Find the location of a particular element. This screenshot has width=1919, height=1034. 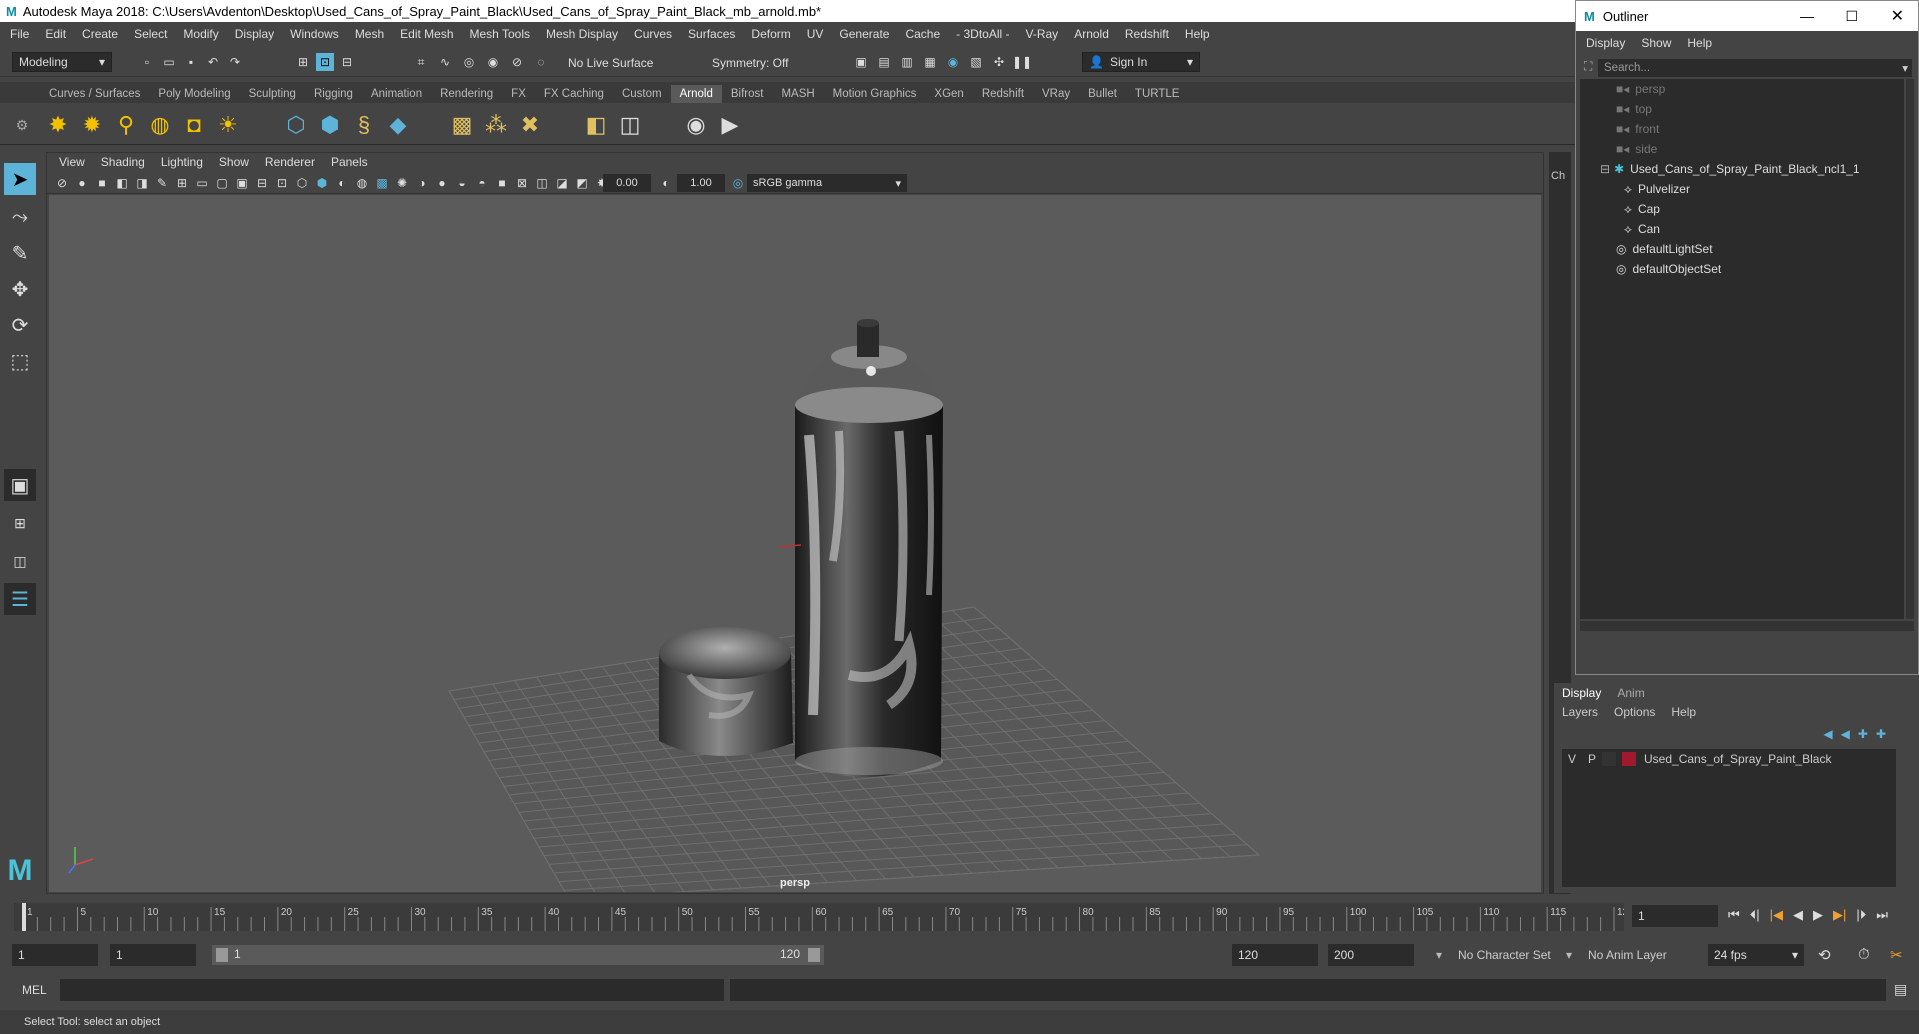

shadows-icon: ◑ is located at coordinates (422, 183).